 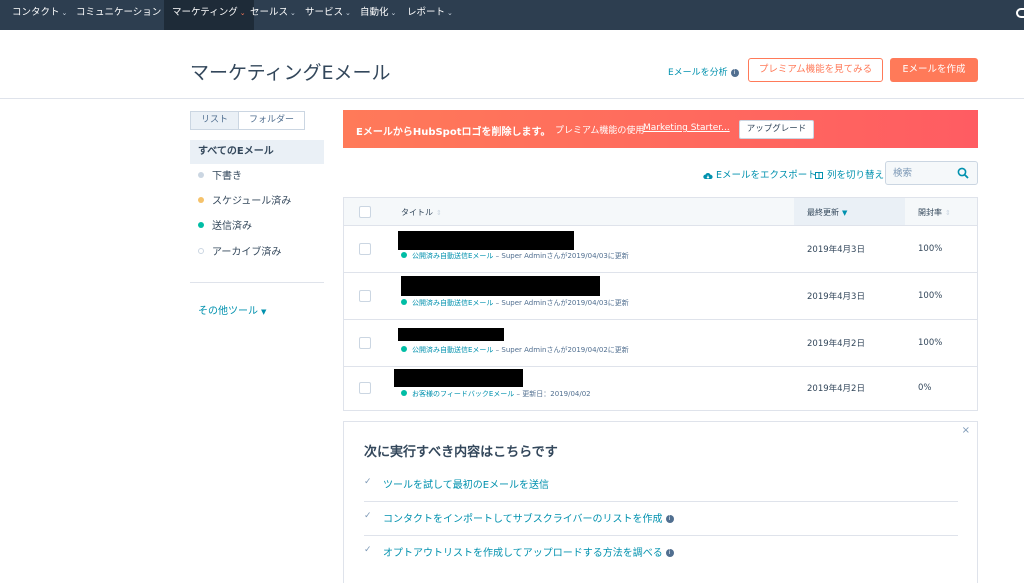 I want to click on analyze-emails-link: Eメールを分析 i, so click(x=703, y=71).